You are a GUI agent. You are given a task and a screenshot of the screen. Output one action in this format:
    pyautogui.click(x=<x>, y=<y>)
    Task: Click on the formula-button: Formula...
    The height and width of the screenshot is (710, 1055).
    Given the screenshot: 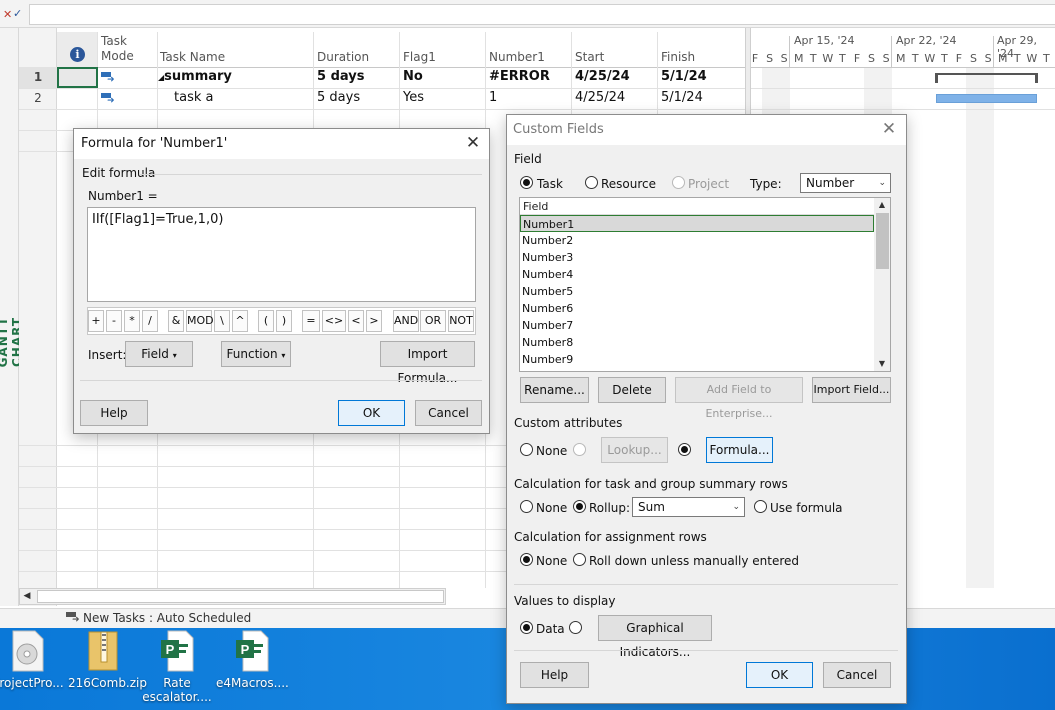 What is the action you would take?
    pyautogui.click(x=739, y=450)
    